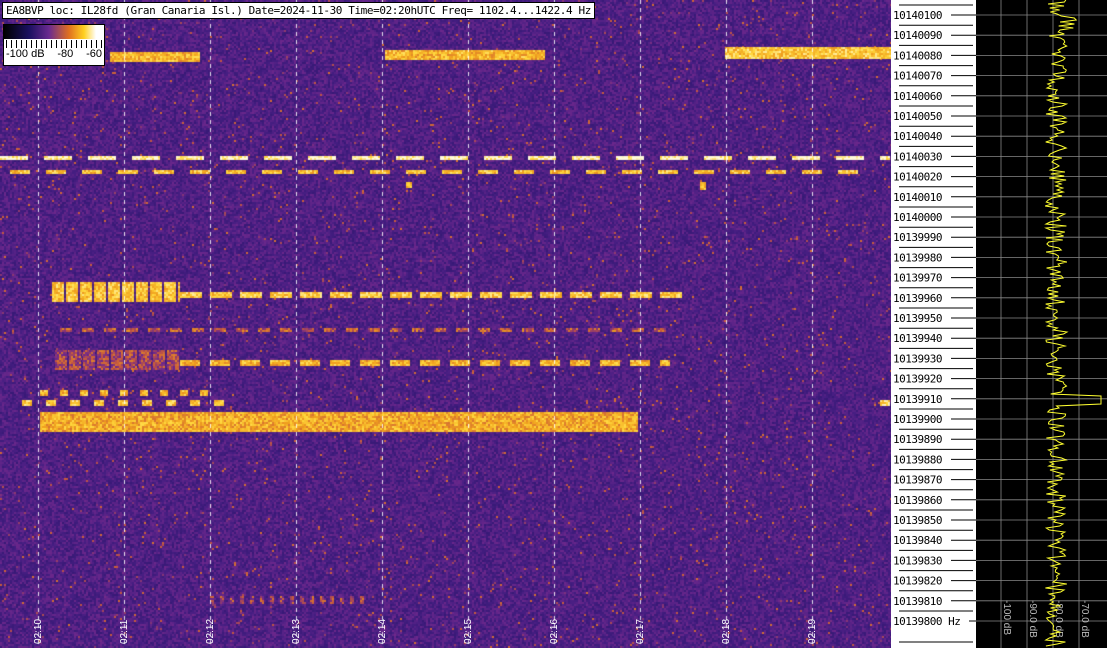 The image size is (1107, 652). I want to click on frequency-tick-label: 10139990, so click(917, 237).